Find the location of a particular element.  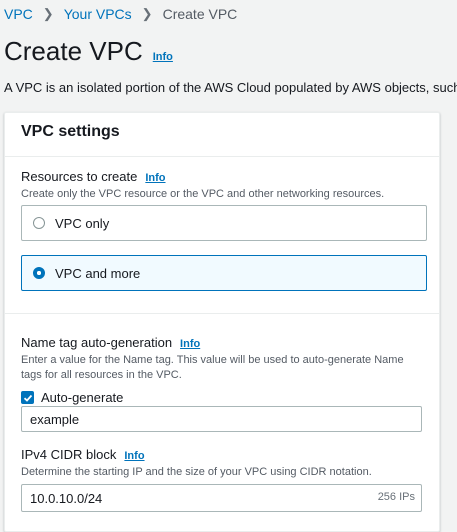

cidr-input: 10.0.10.0/24 256 IPs is located at coordinates (221, 498).